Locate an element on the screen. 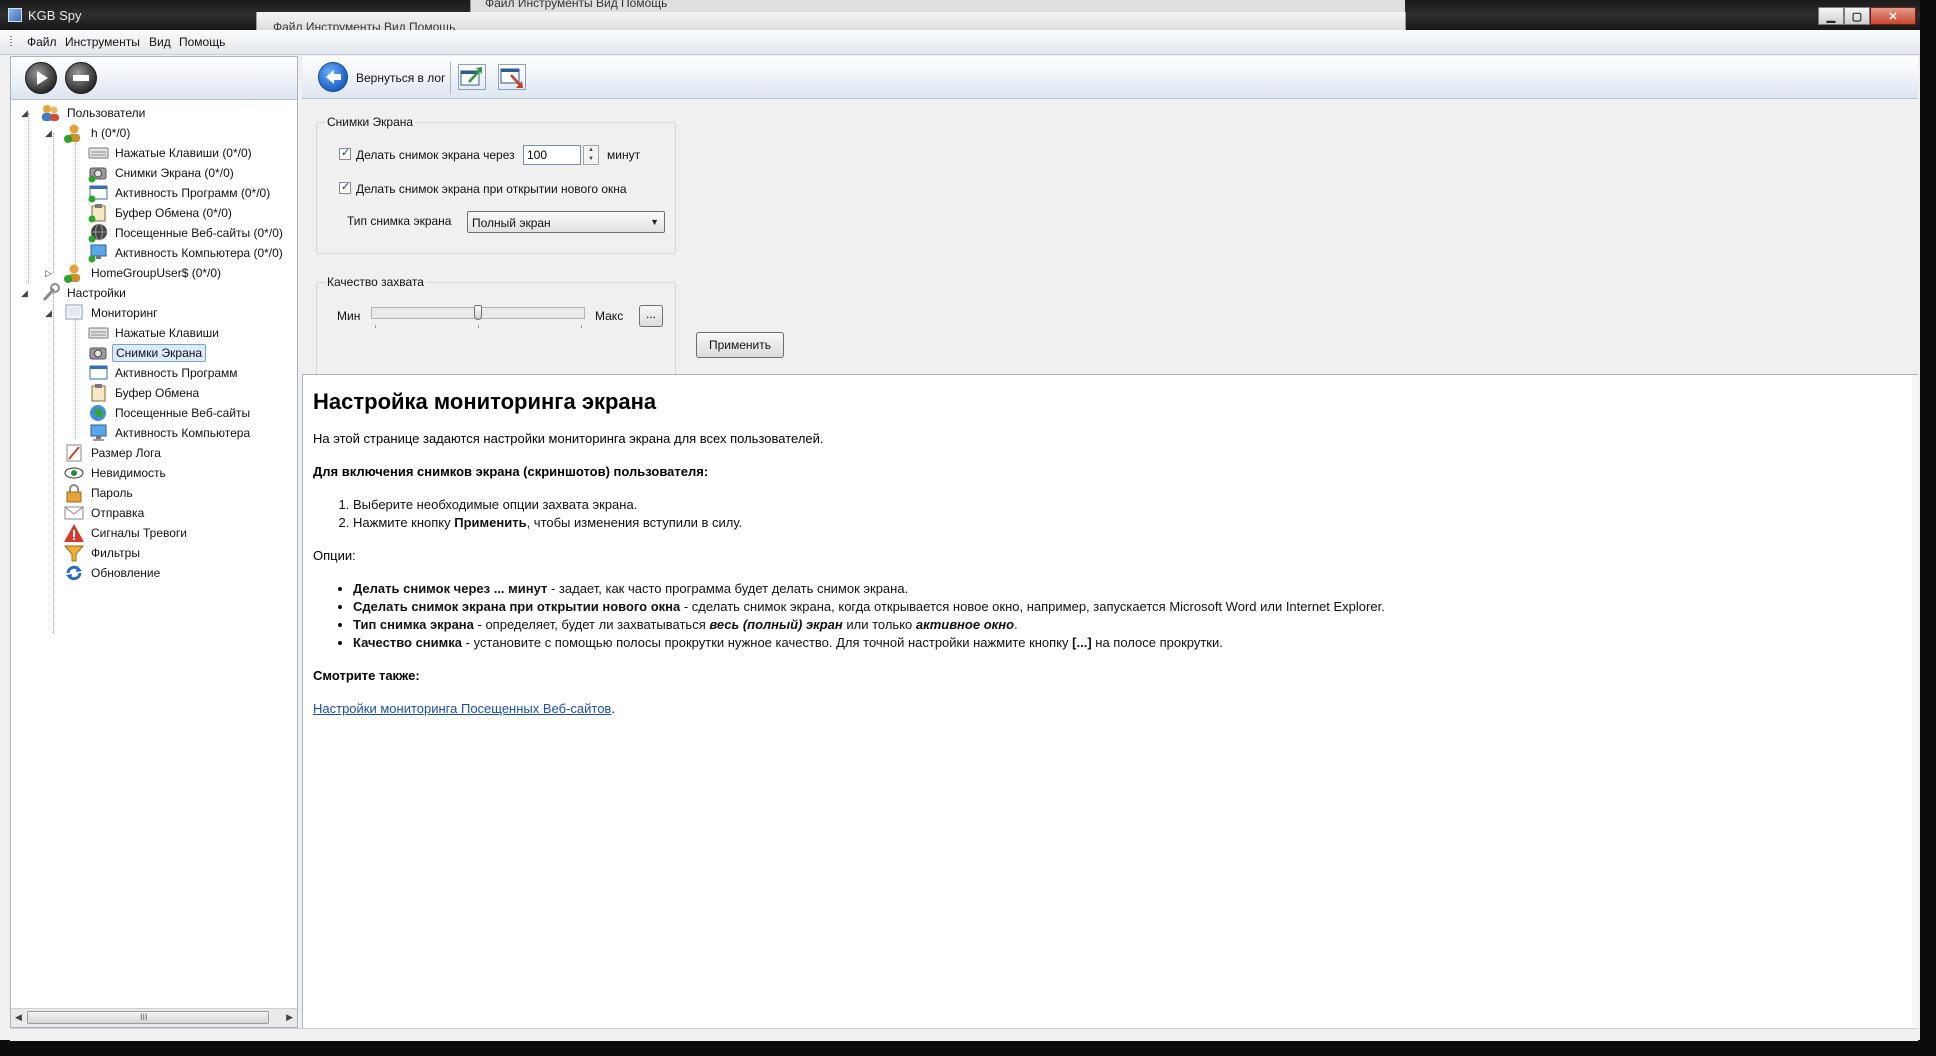 The image size is (1936, 1056). tree-item-alerts: Сигналы Тревоги is located at coordinates (126, 533).